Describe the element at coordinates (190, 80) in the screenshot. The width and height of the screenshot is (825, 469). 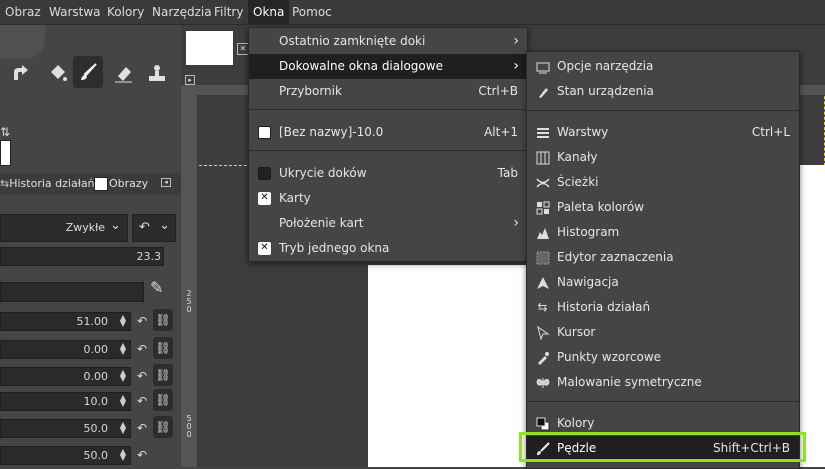
I see `quickmask-icon: ▸` at that location.